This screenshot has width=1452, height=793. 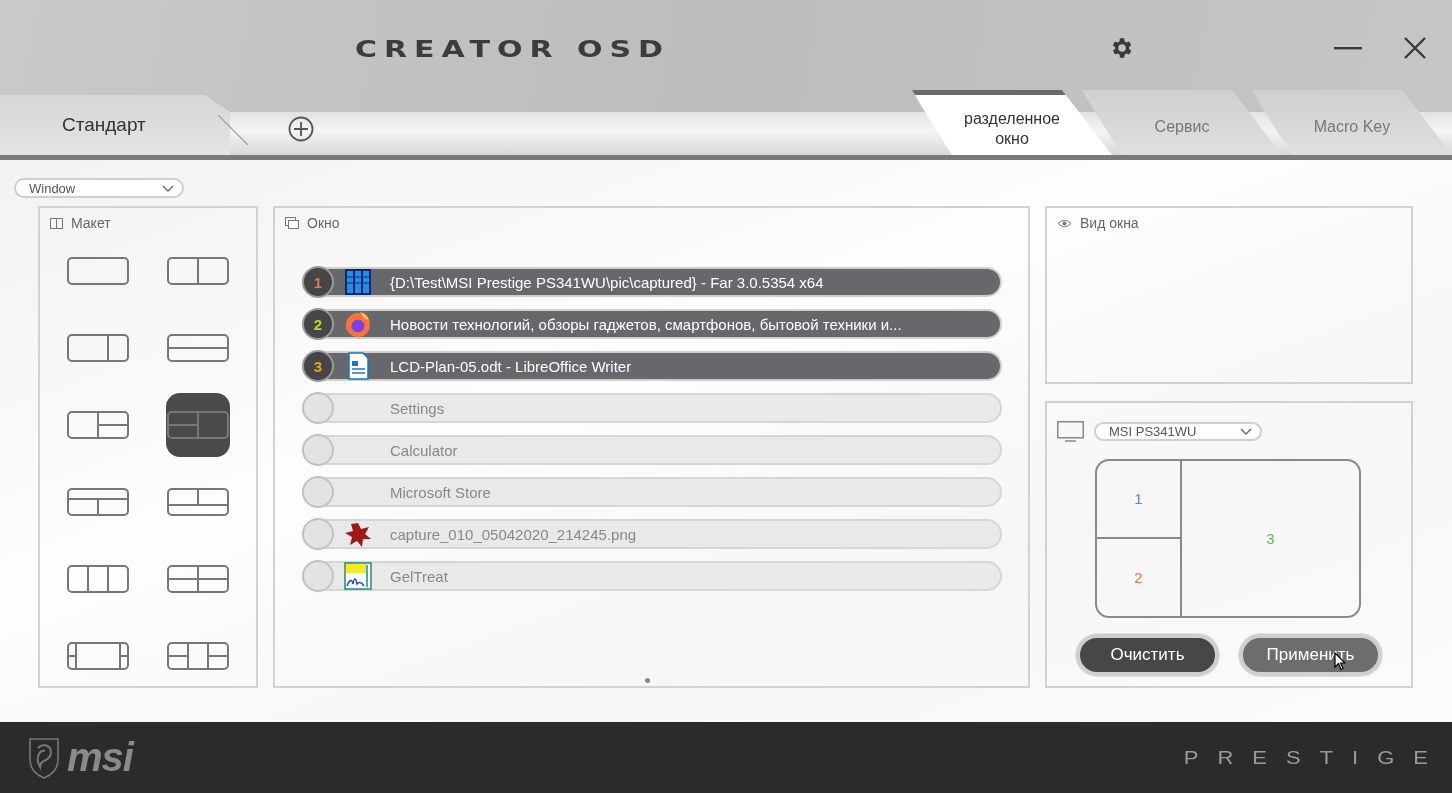 I want to click on window-row: Settings, so click(x=652, y=408).